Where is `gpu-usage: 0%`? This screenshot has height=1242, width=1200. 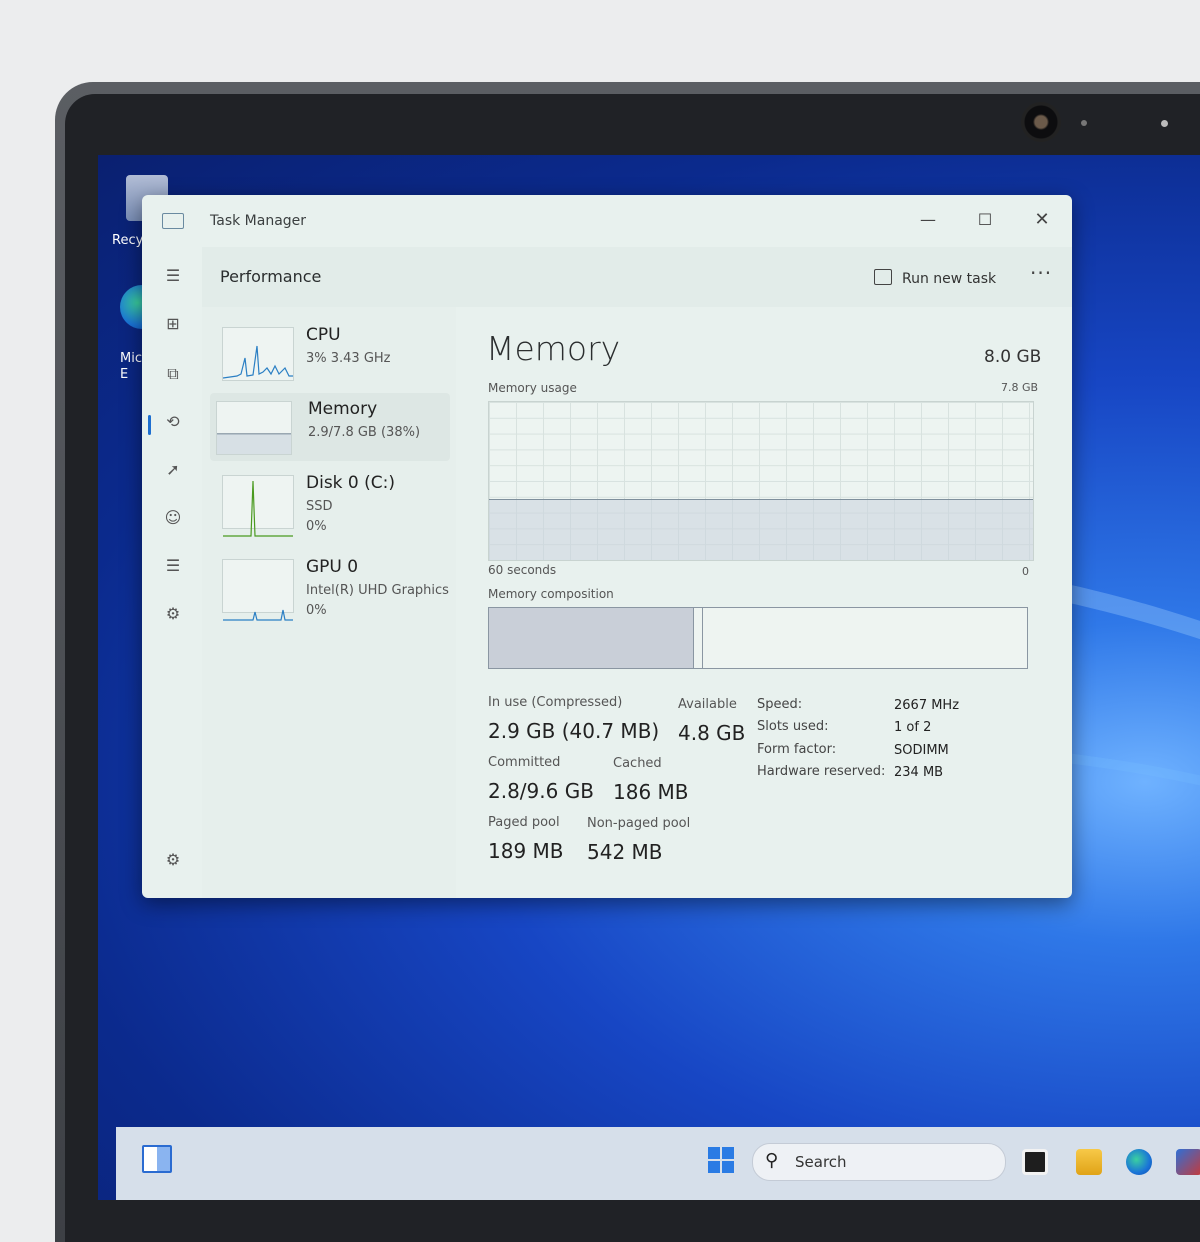
gpu-usage: 0% is located at coordinates (316, 610).